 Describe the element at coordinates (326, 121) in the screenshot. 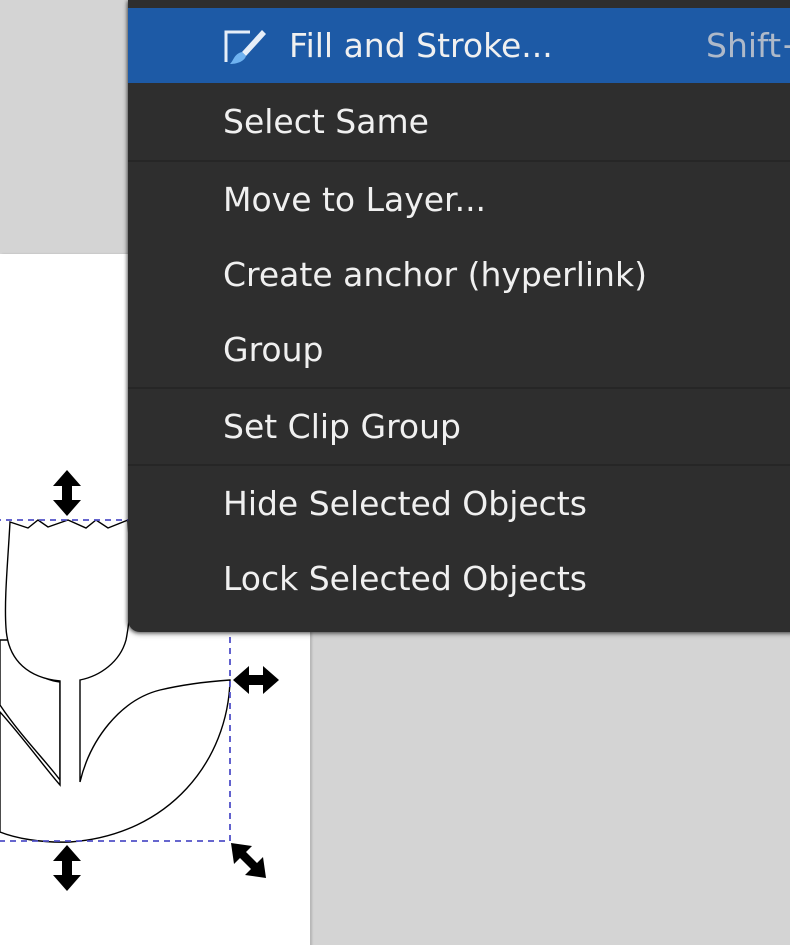

I see `menu-item-label: Select Same` at that location.